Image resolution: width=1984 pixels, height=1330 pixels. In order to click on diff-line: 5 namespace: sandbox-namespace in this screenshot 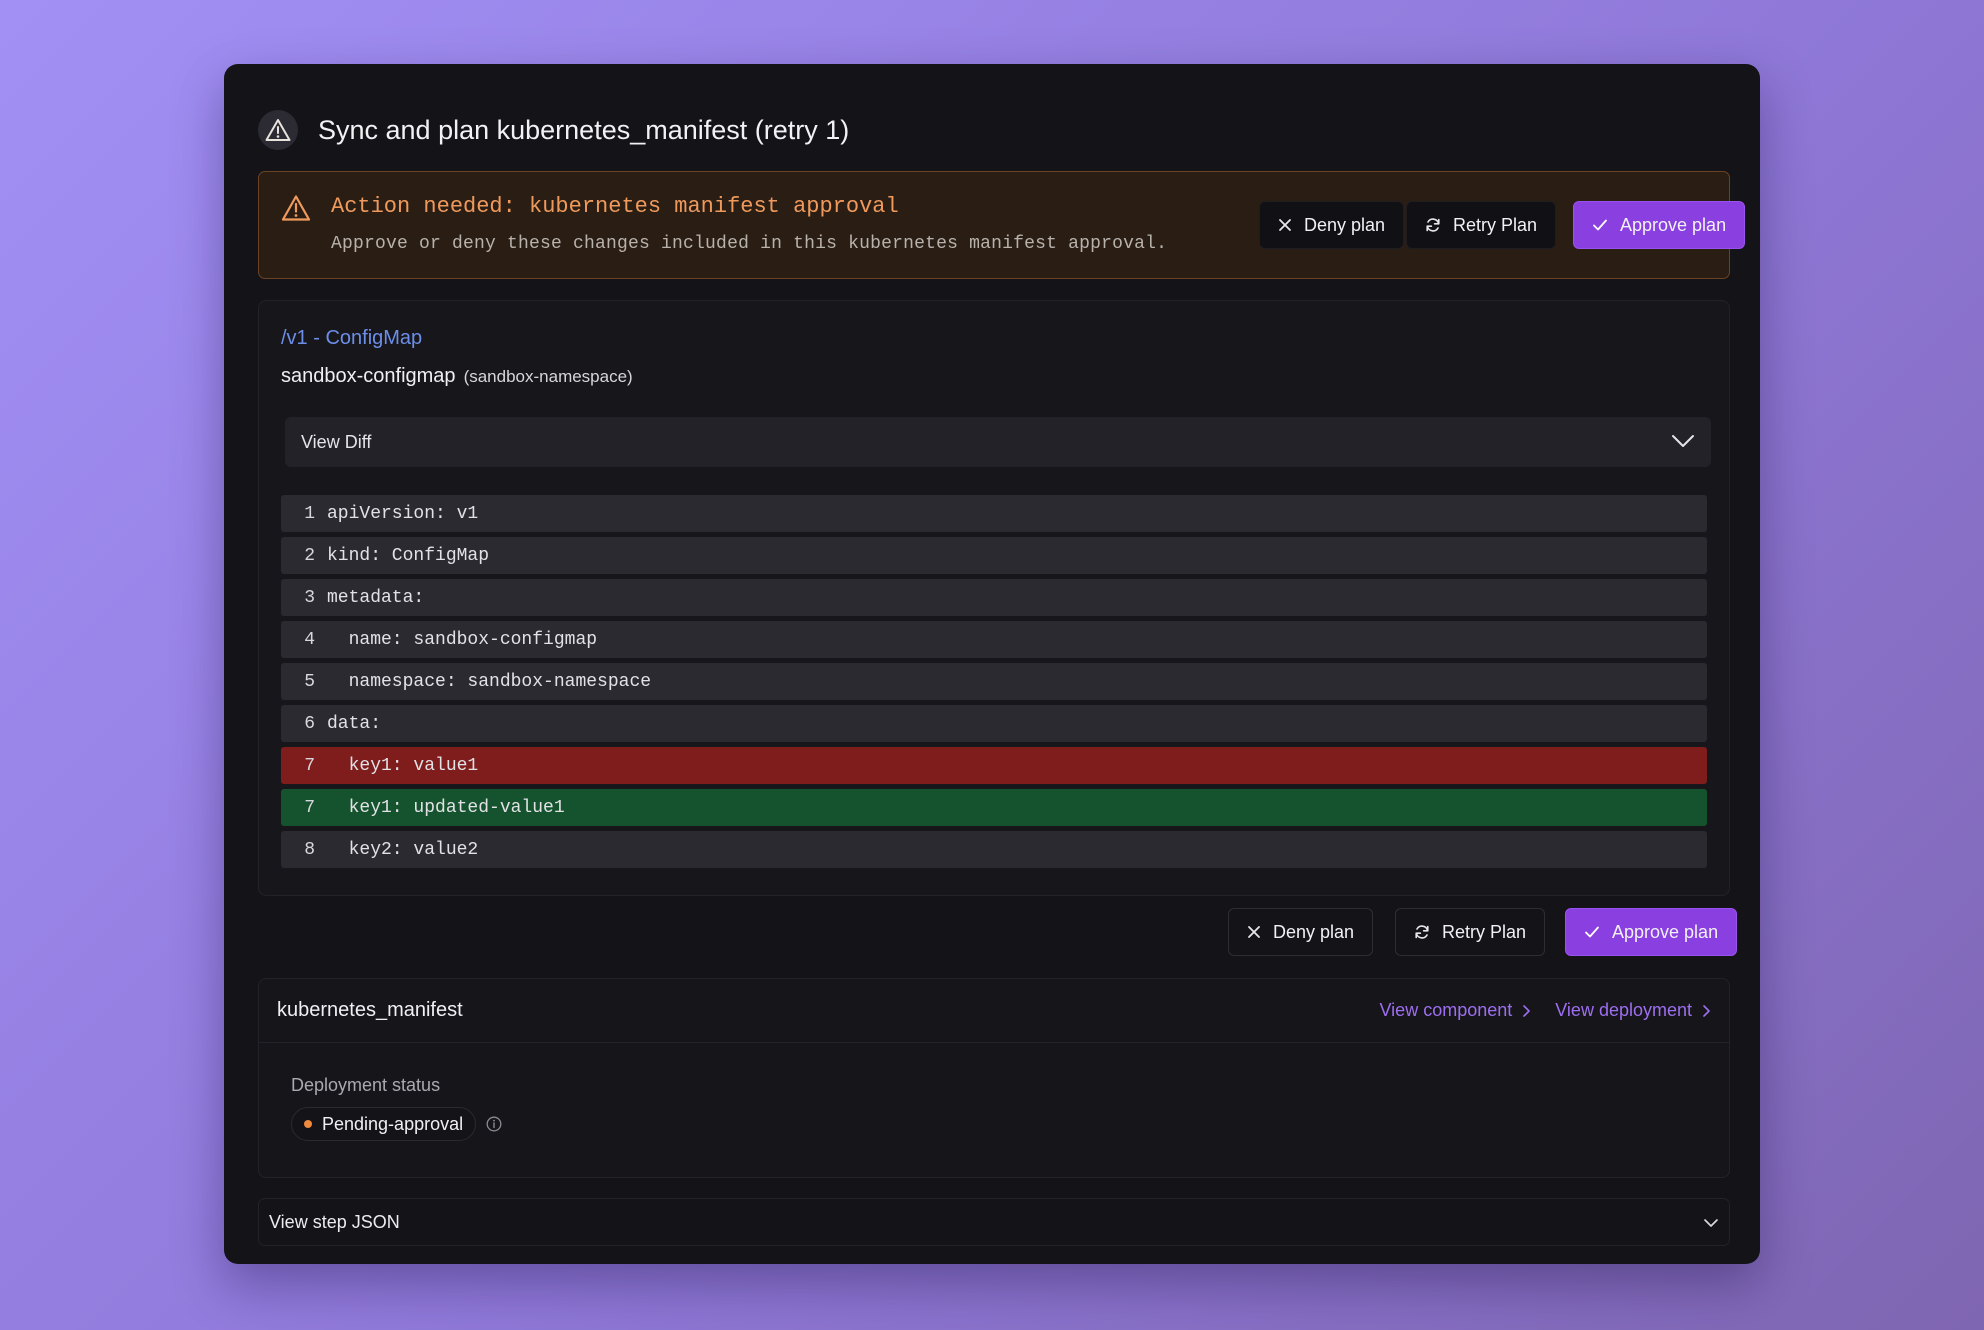, I will do `click(994, 681)`.